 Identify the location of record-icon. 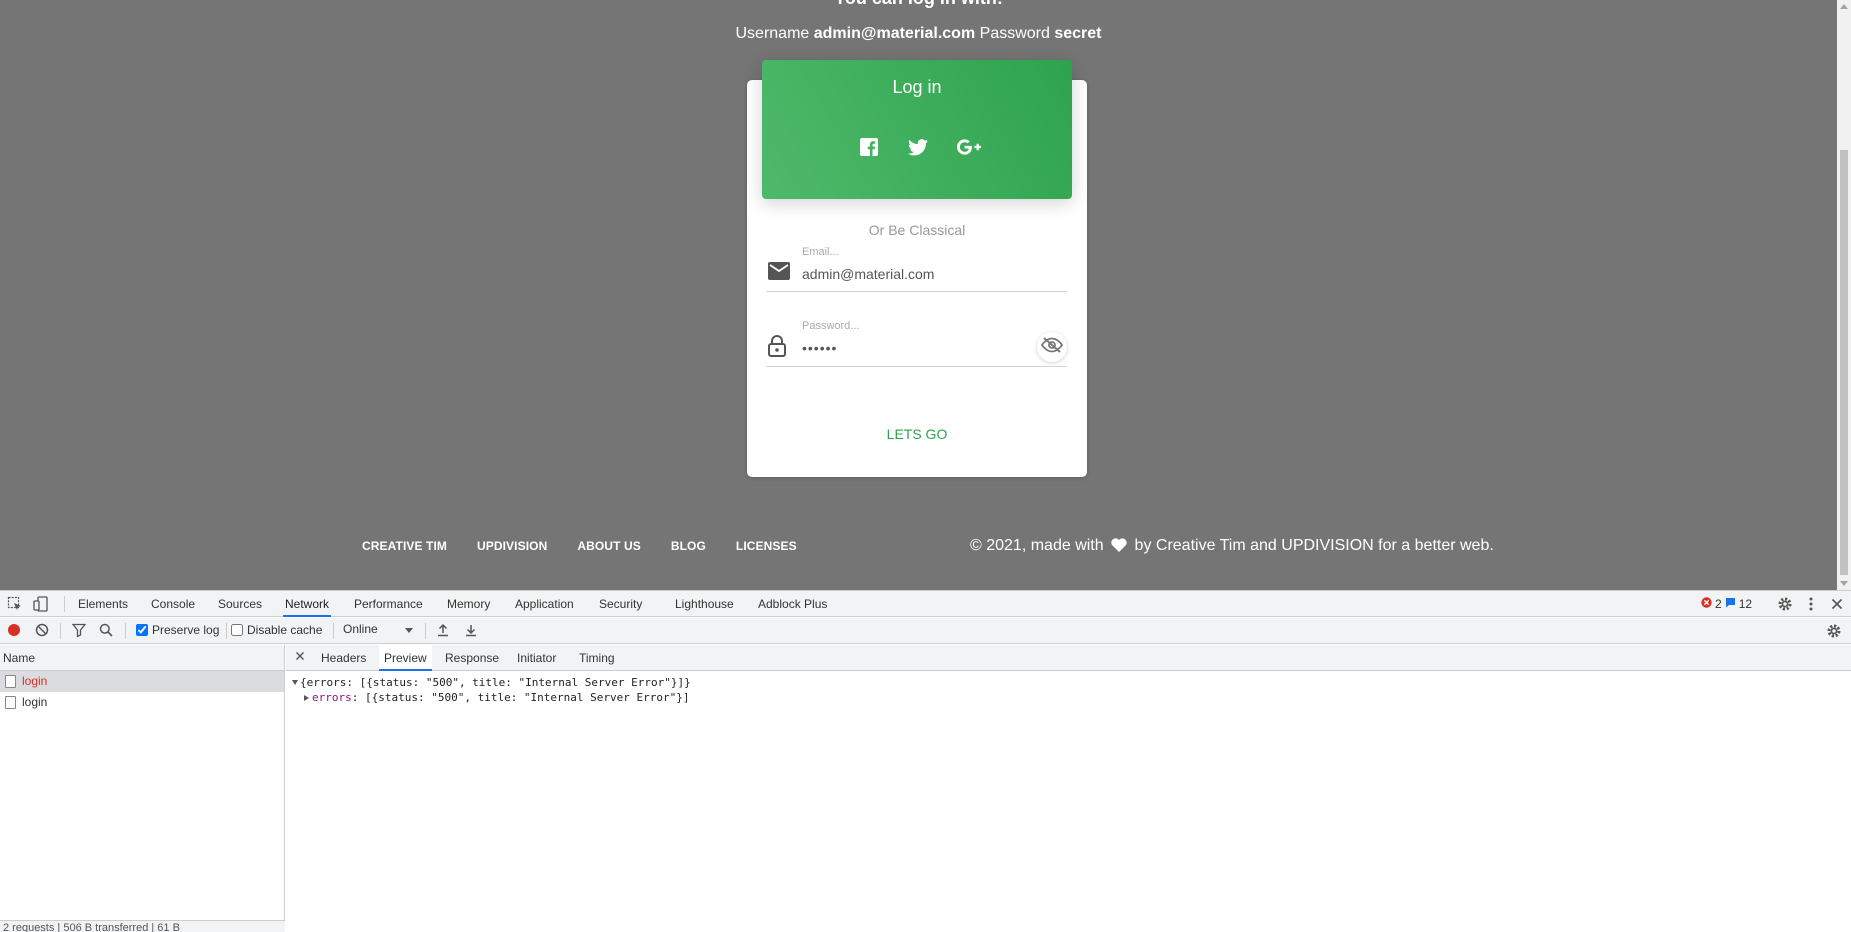
(14, 631).